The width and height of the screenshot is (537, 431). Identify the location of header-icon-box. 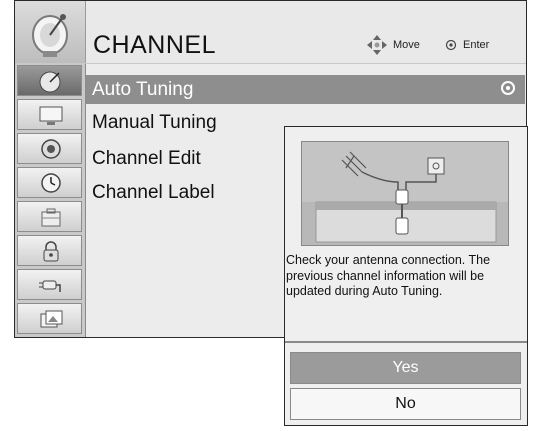
(50, 32).